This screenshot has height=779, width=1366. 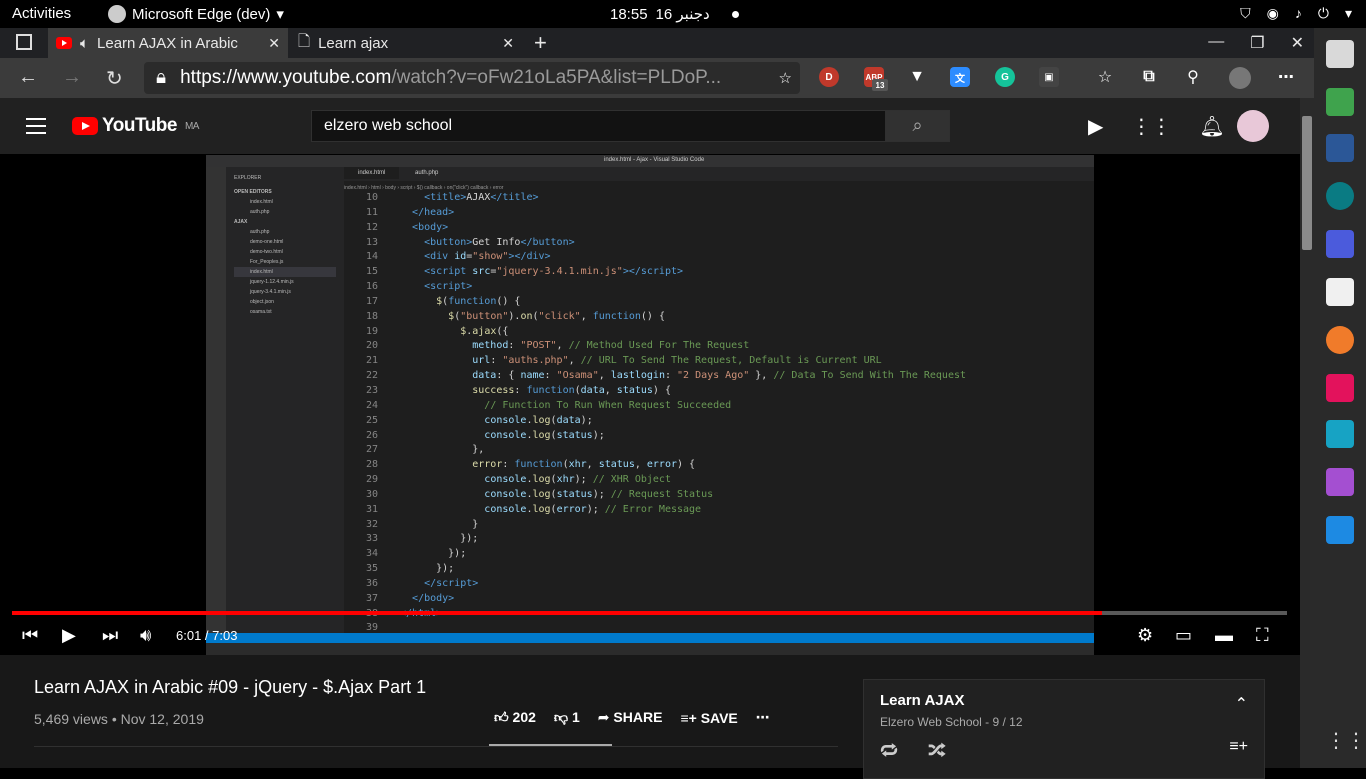 I want to click on playlist-title: Learn AJAX, so click(x=1064, y=700).